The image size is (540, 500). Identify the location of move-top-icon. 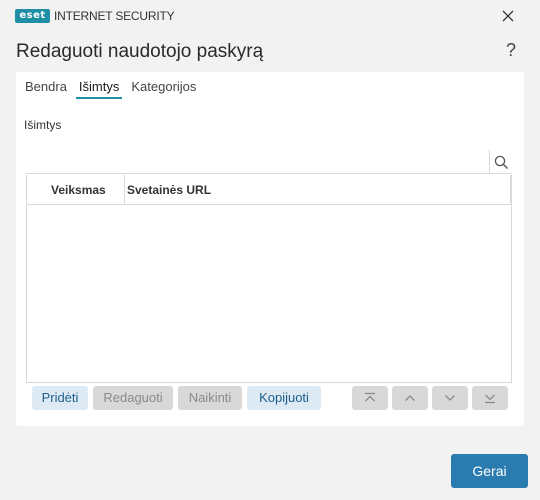
(370, 397).